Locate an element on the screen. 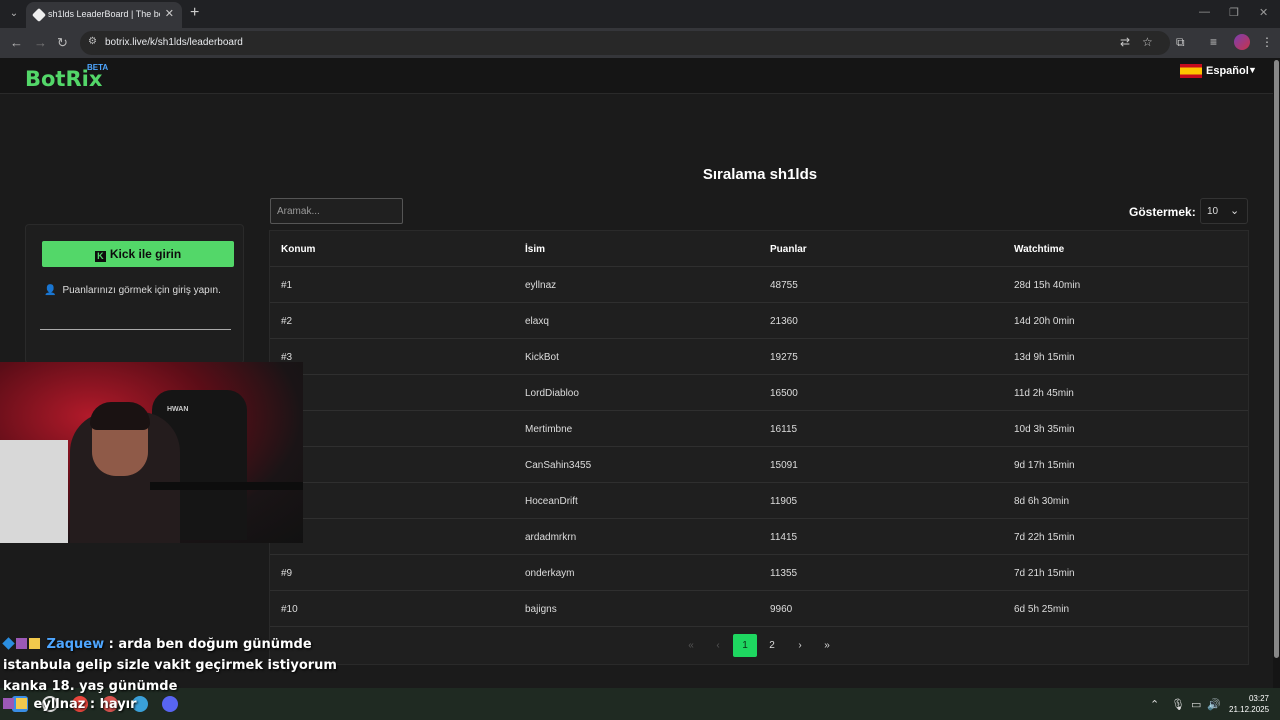 This screenshot has height=720, width=1280. restore-icon: ❐ is located at coordinates (1234, 12).